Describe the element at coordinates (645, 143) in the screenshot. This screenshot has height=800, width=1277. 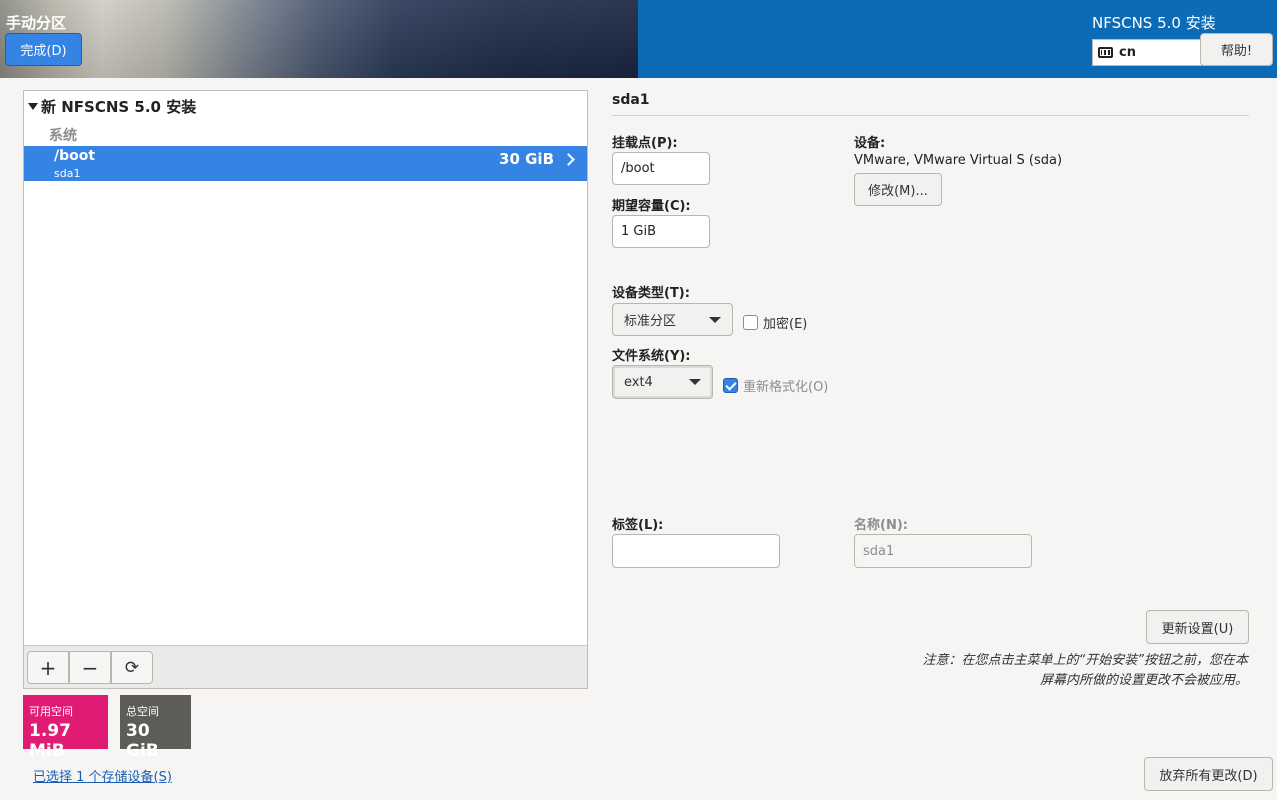
I see `mount-point-label: 挂载点(P):` at that location.